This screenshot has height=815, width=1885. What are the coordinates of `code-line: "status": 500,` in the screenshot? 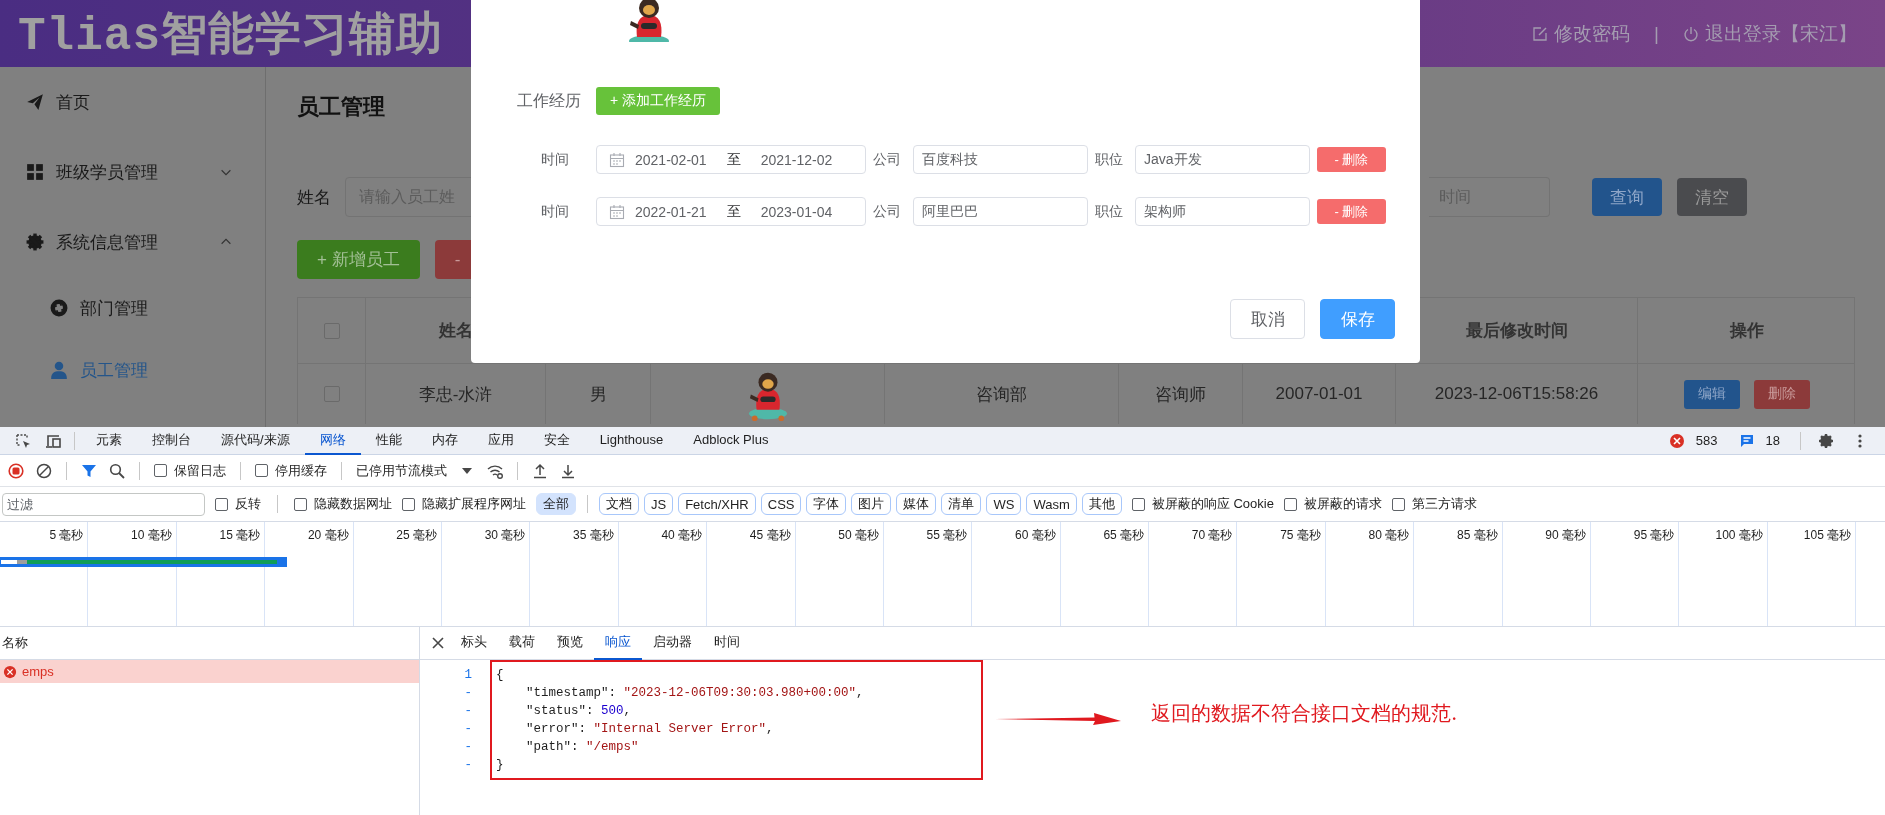 It's located at (579, 711).